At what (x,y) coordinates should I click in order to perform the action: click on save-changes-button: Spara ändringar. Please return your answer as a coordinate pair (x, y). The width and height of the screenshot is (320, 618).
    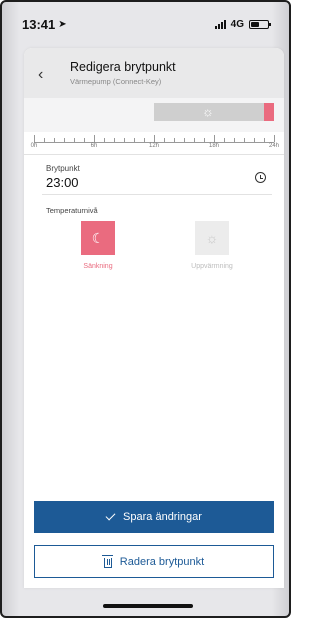
    Looking at the image, I should click on (154, 517).